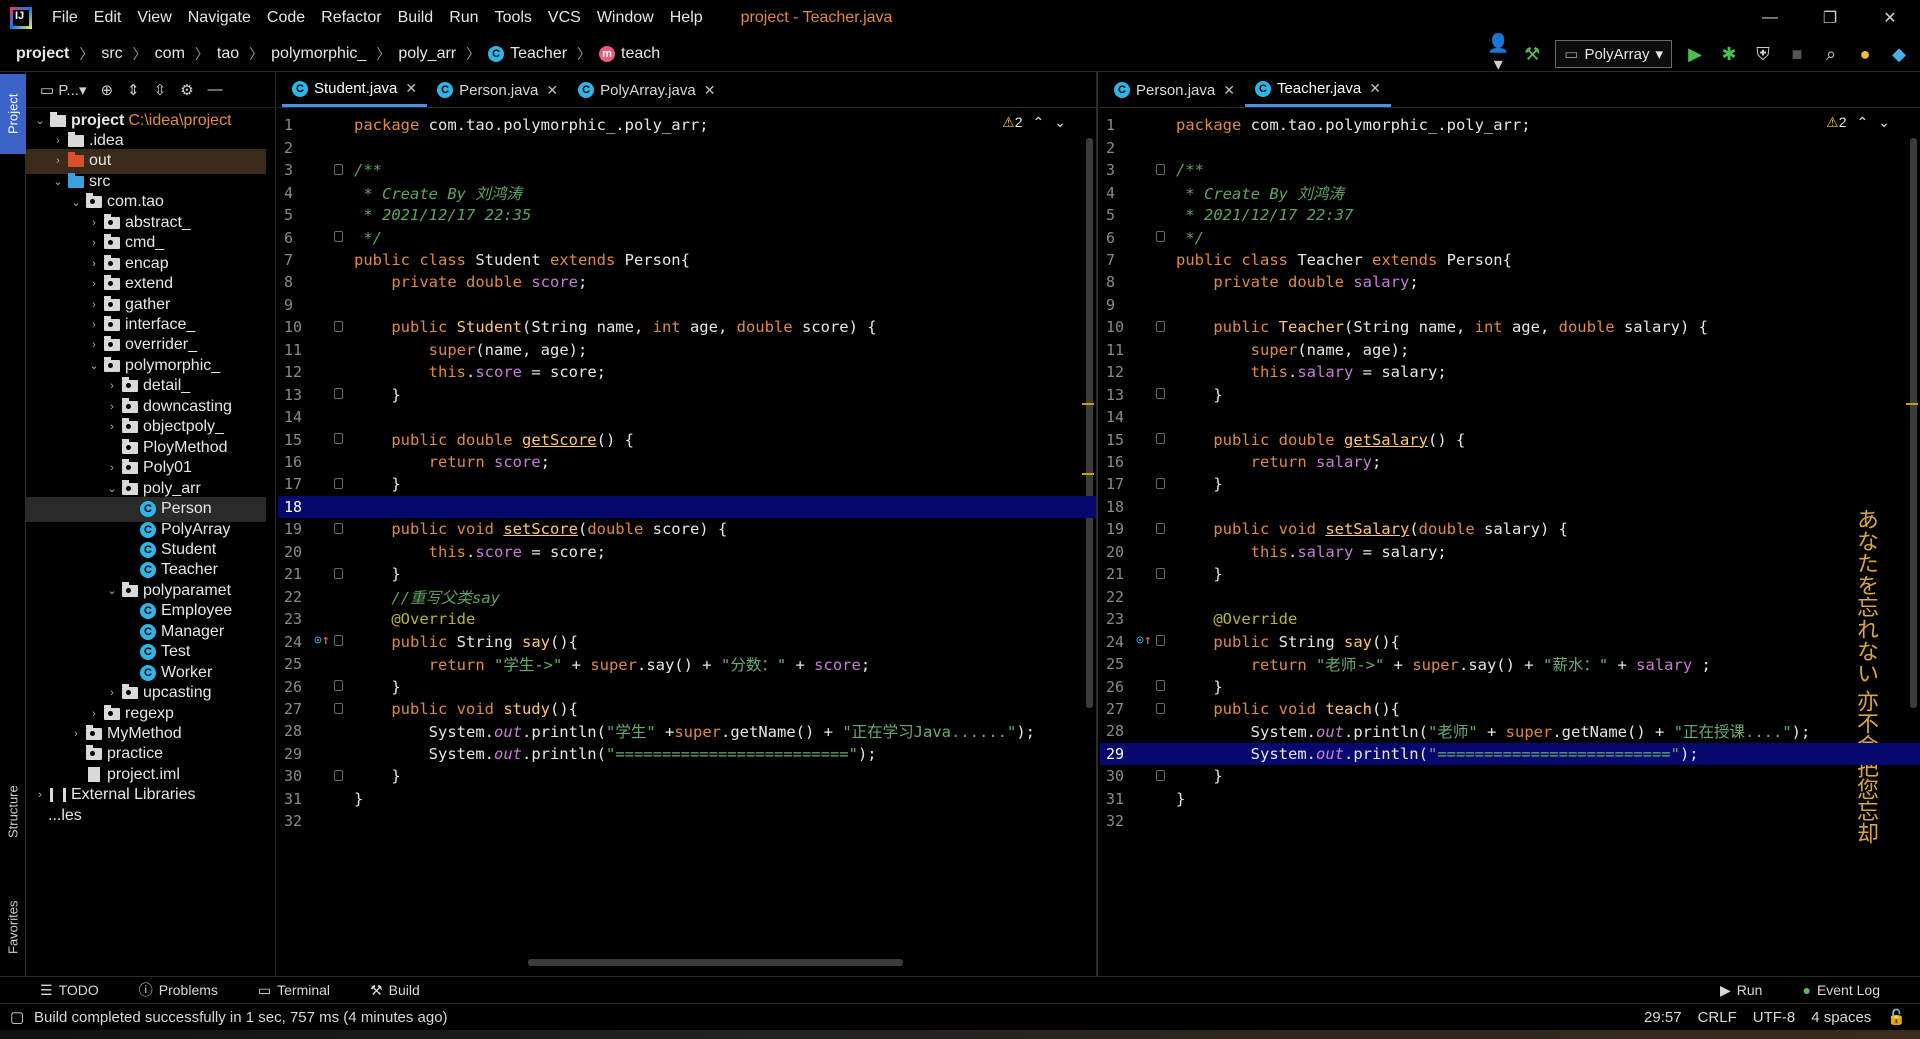 Image resolution: width=1920 pixels, height=1039 pixels. Describe the element at coordinates (108, 54) in the screenshot. I see `breadcrumb-item: src` at that location.